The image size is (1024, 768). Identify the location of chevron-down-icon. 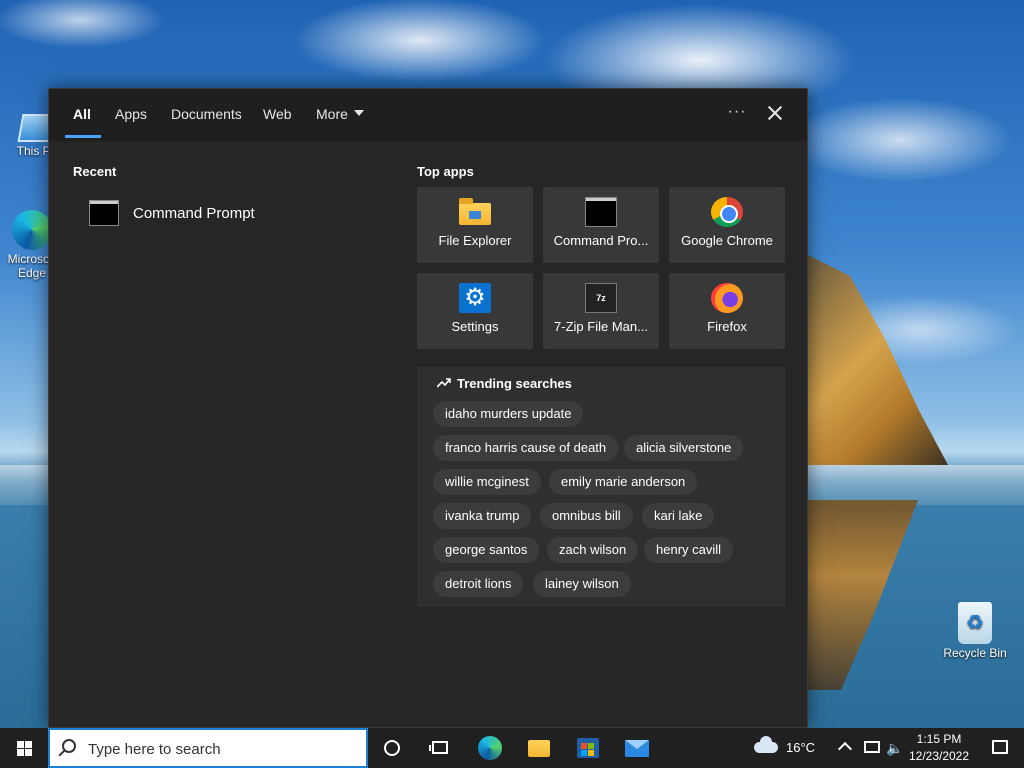
(358, 113).